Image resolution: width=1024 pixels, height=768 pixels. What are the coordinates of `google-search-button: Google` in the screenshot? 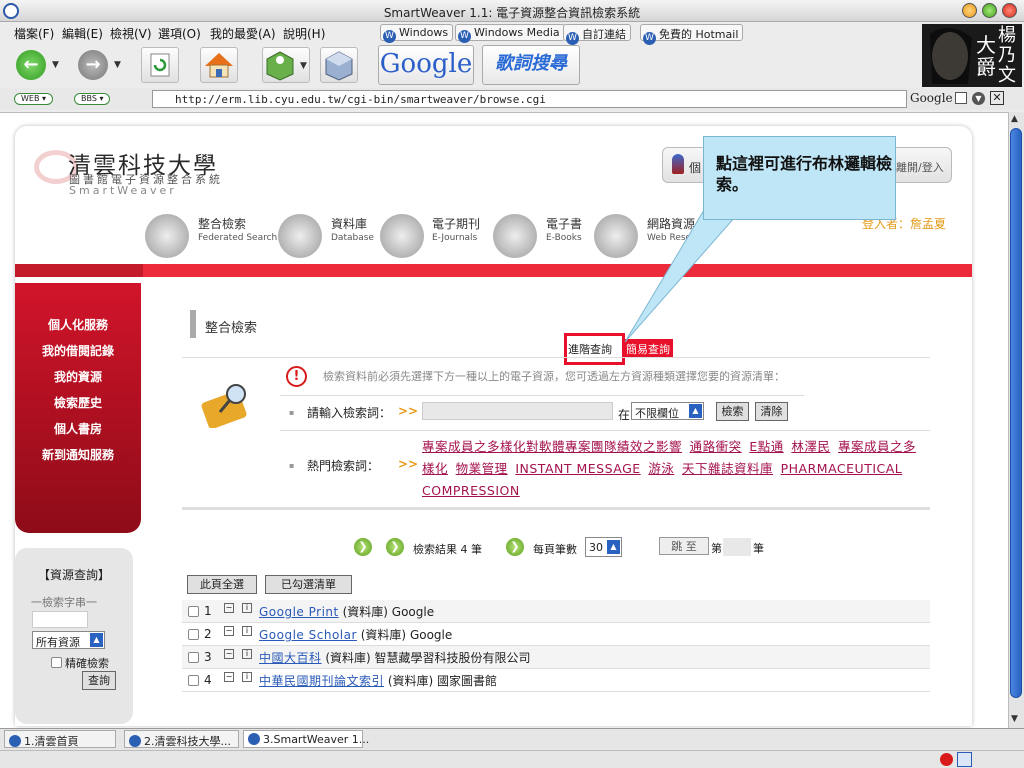 It's located at (426, 65).